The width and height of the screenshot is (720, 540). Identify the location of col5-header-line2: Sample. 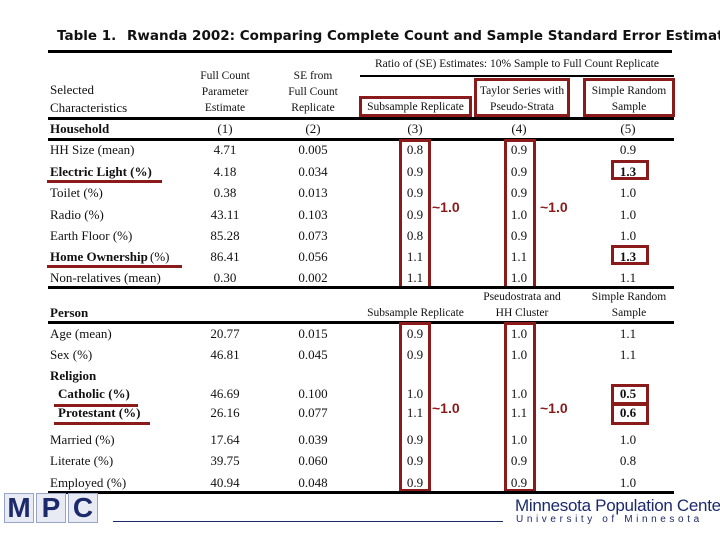
(629, 107).